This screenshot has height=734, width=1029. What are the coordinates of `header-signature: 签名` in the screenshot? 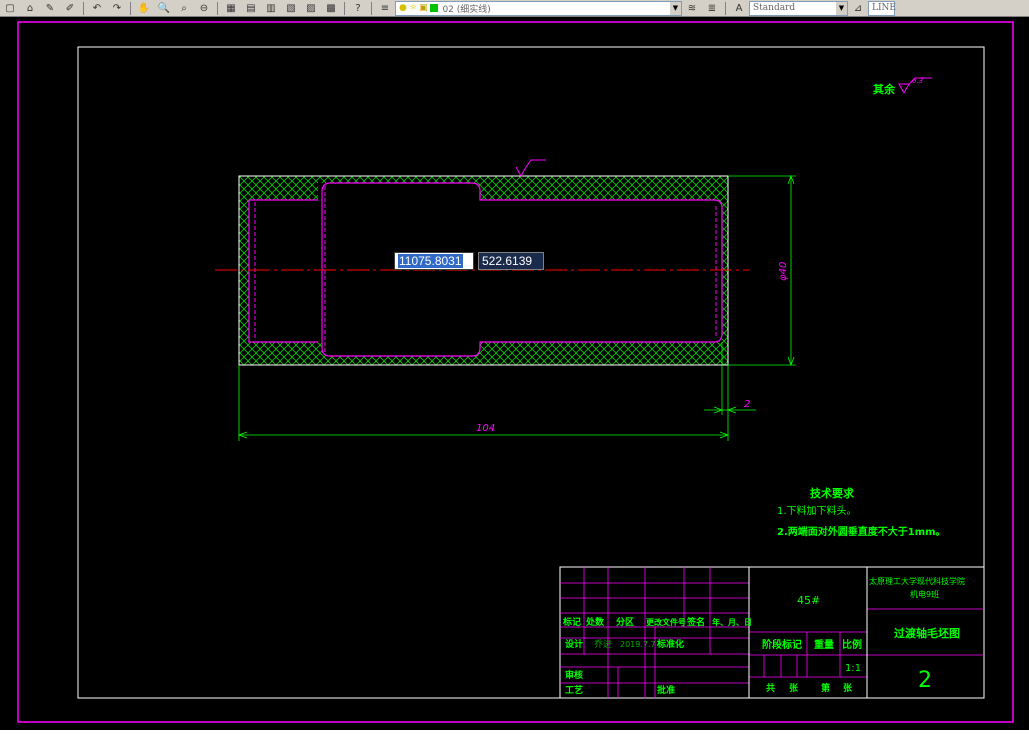 It's located at (695, 622).